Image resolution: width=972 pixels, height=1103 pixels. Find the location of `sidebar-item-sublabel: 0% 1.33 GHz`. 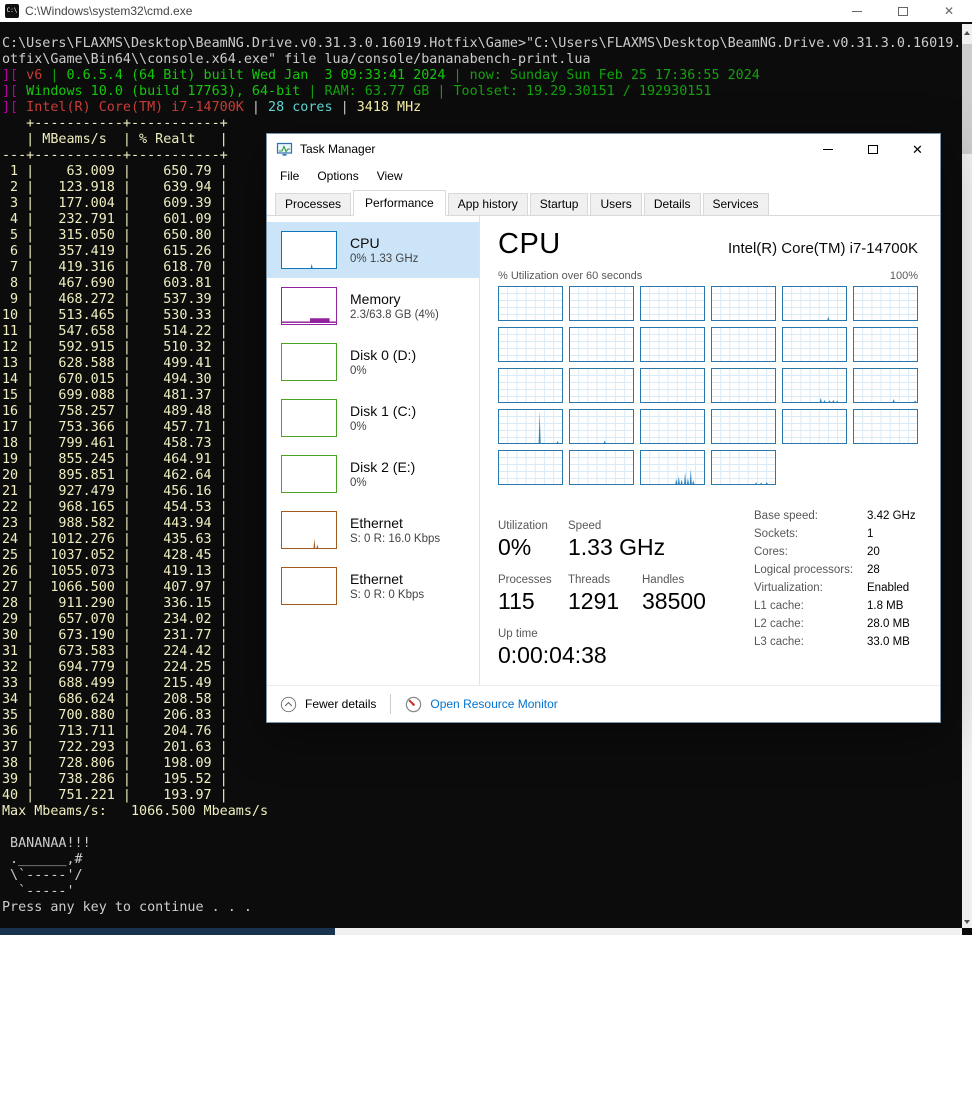

sidebar-item-sublabel: 0% 1.33 GHz is located at coordinates (384, 259).